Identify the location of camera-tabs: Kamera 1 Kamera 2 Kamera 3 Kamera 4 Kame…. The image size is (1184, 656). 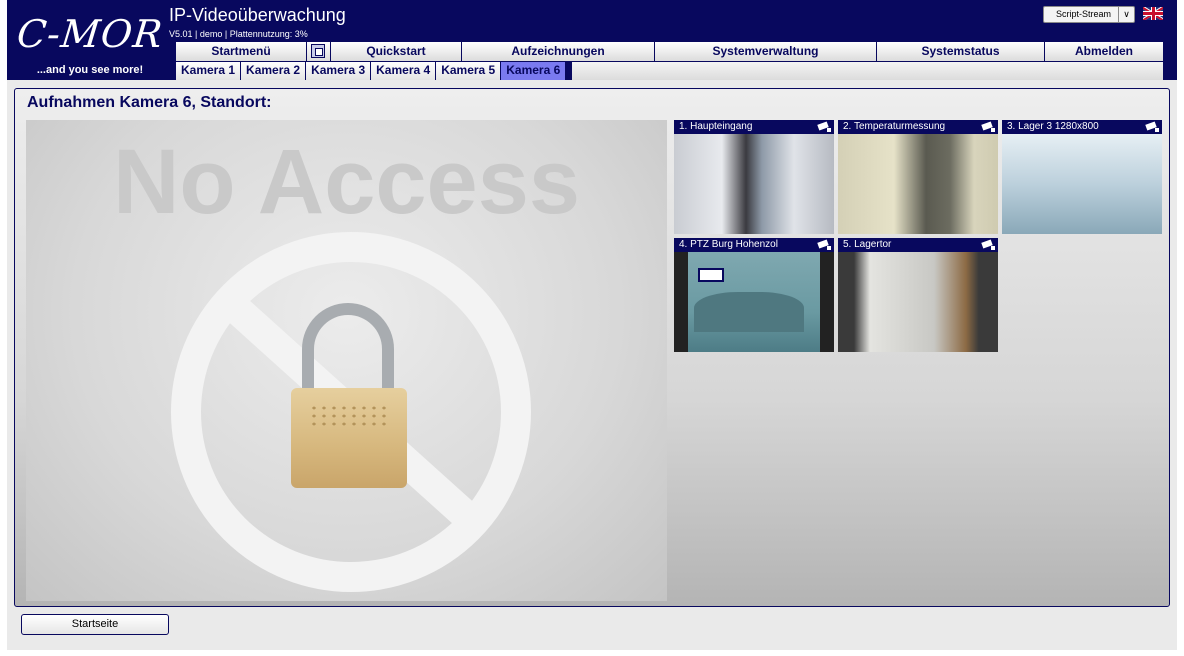
(371, 71).